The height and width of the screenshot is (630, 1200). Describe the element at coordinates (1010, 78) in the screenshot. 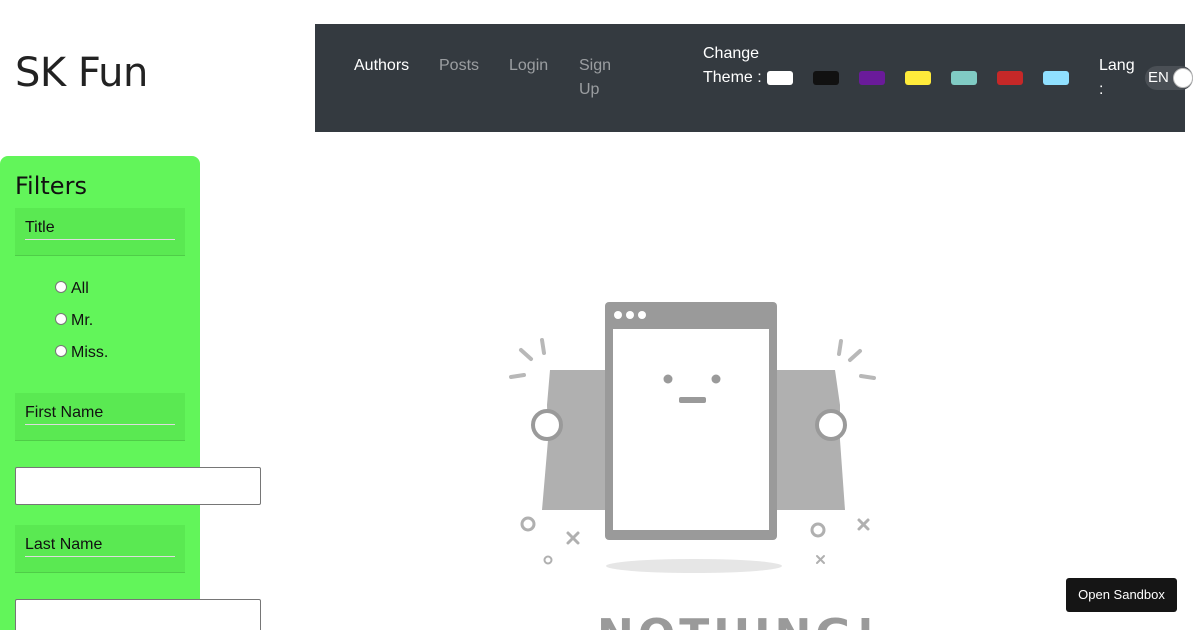

I see `theme-swatch-red` at that location.